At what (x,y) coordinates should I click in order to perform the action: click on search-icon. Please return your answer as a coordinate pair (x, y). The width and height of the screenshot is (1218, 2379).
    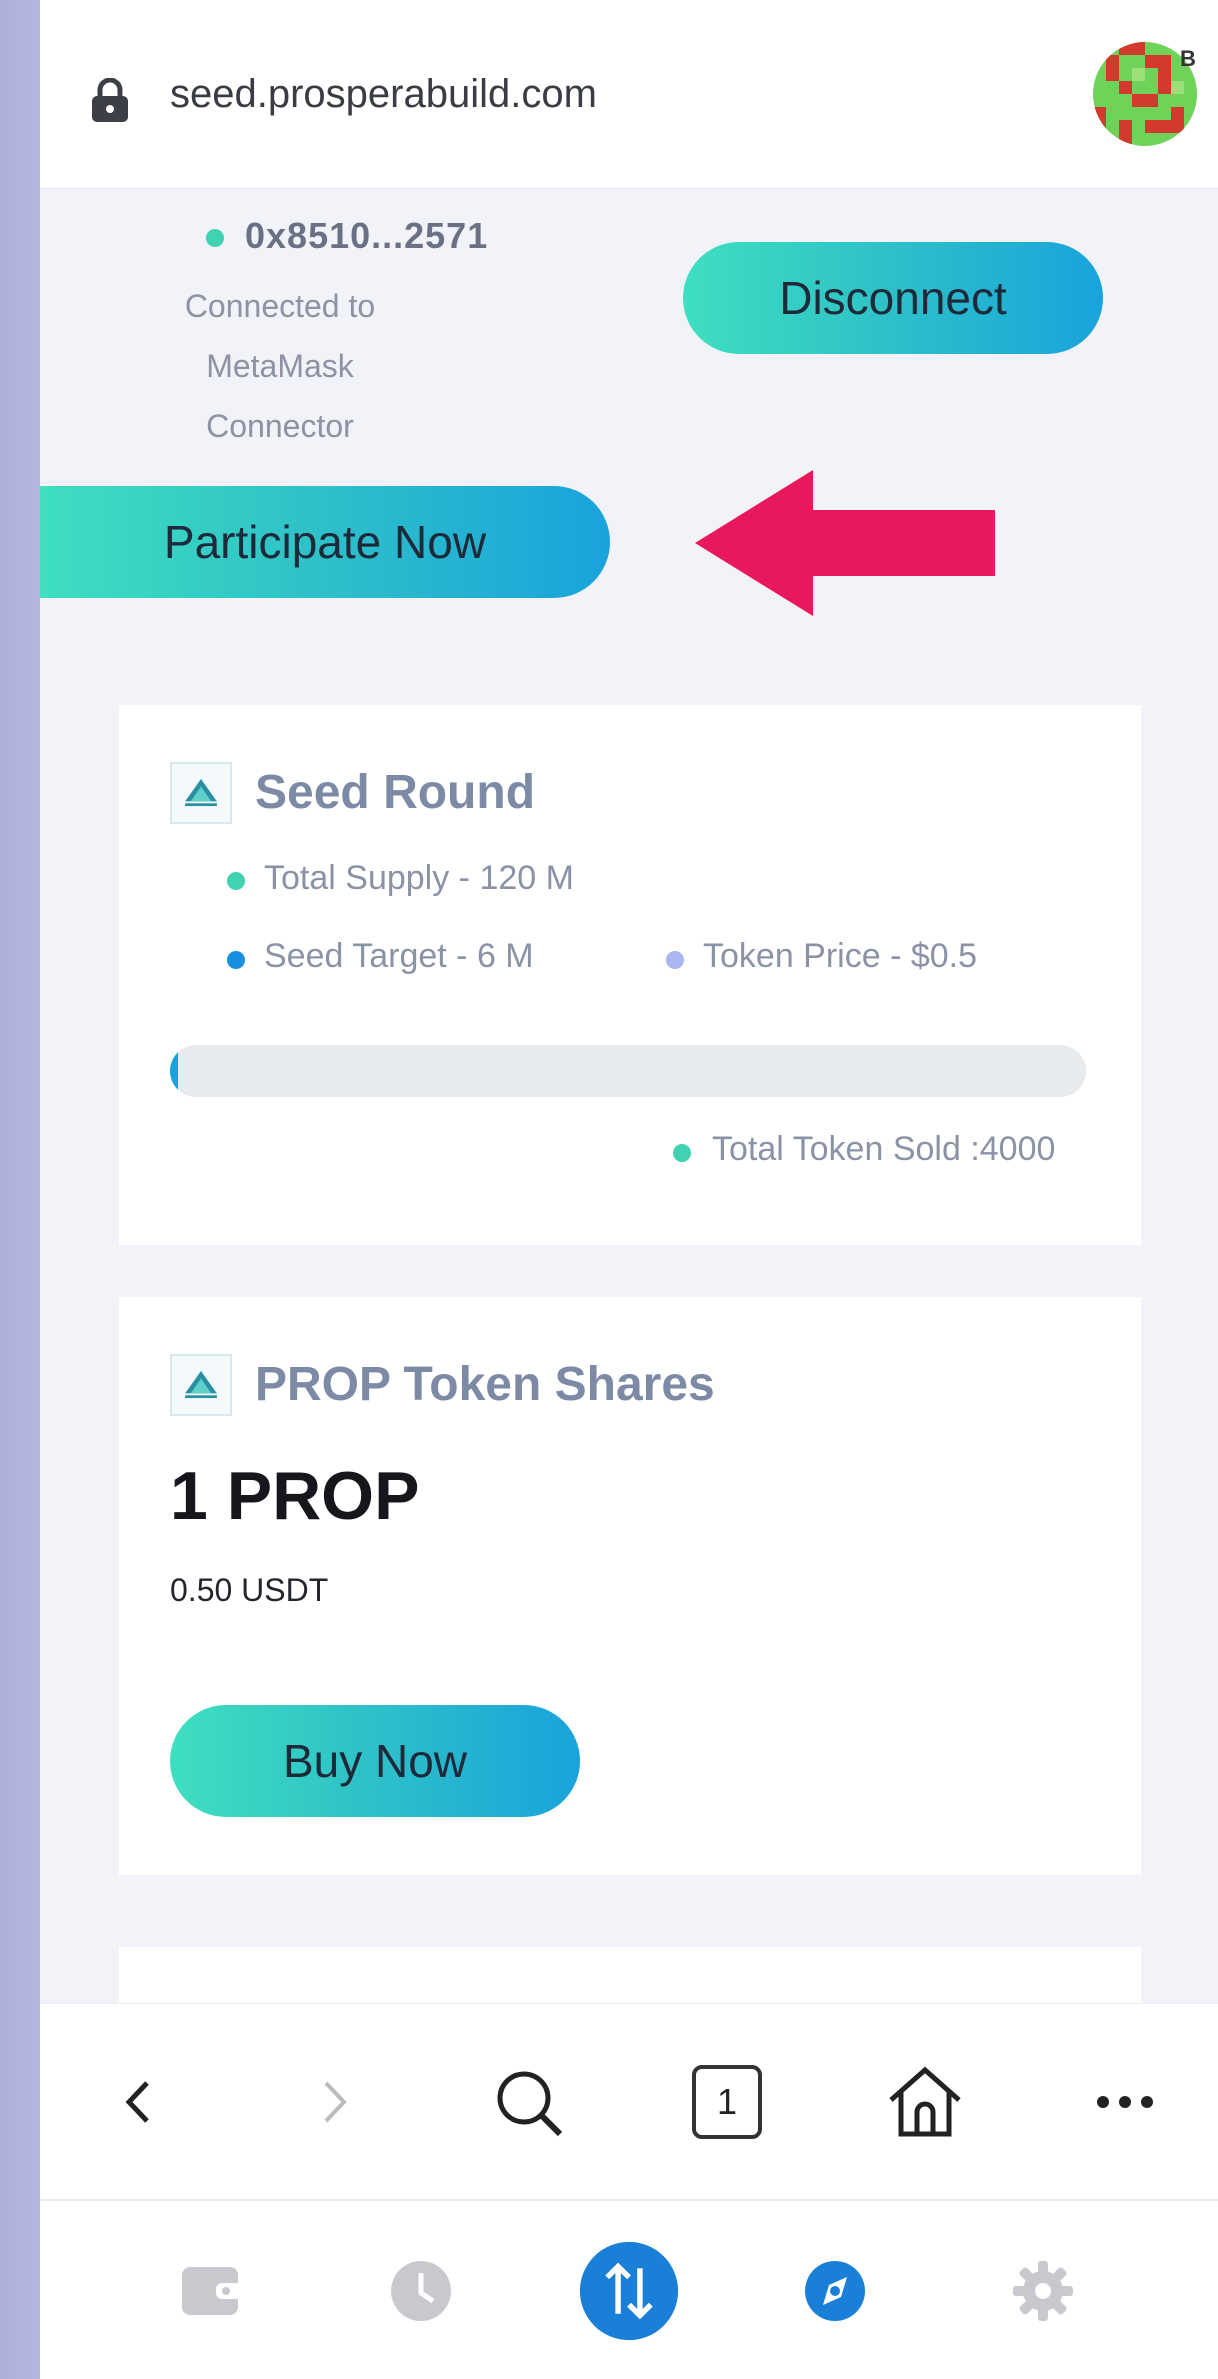
    Looking at the image, I should click on (530, 2104).